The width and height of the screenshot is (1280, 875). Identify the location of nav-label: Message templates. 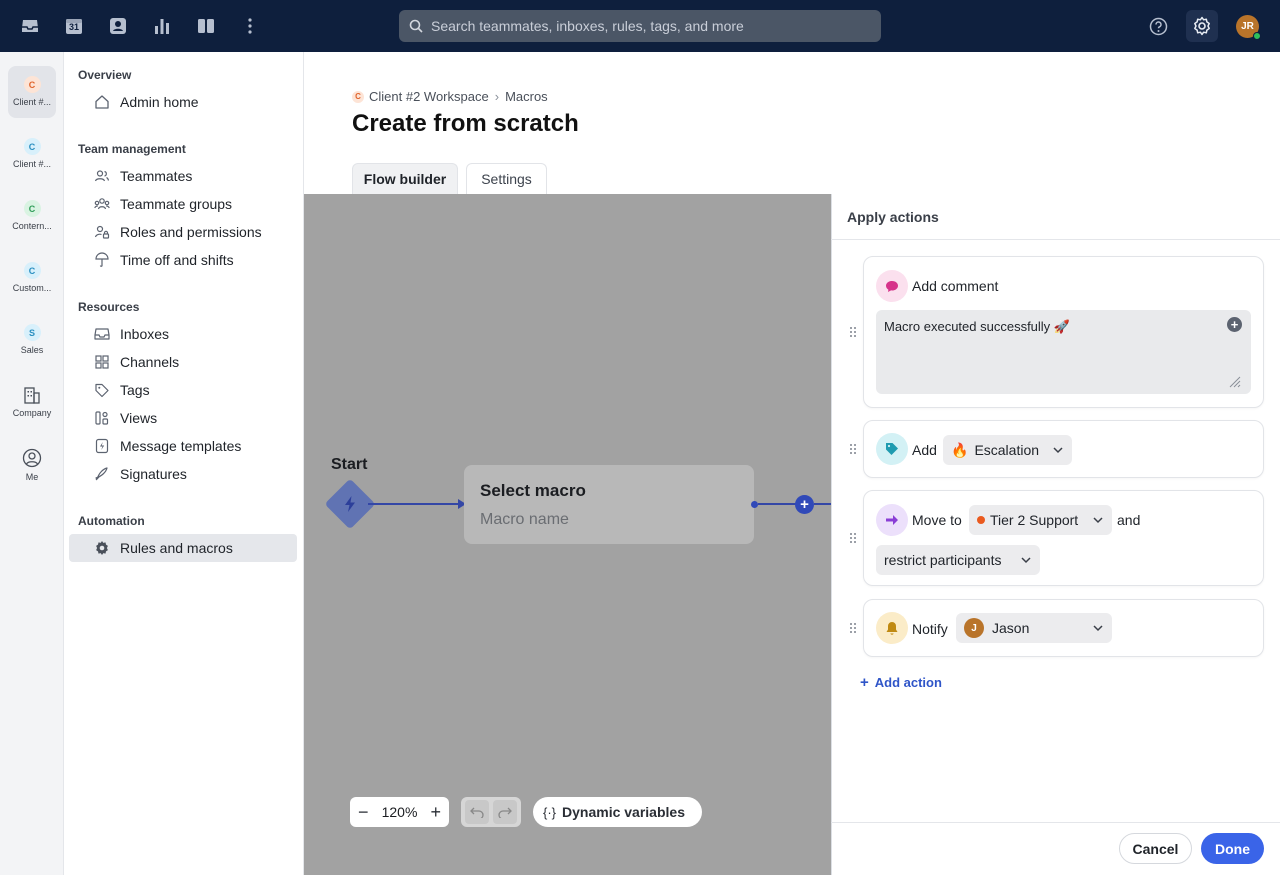
(181, 446).